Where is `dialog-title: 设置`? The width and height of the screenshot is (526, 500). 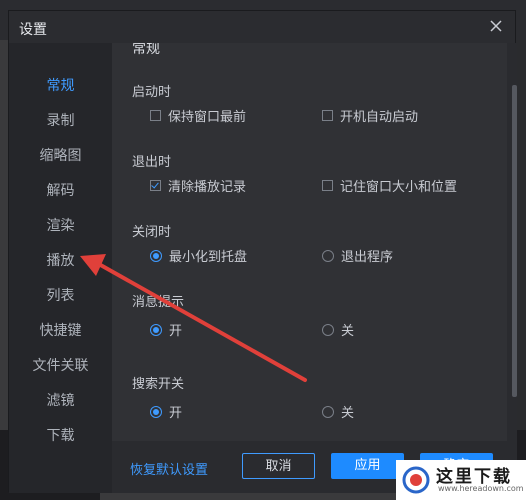 dialog-title: 设置 is located at coordinates (33, 30).